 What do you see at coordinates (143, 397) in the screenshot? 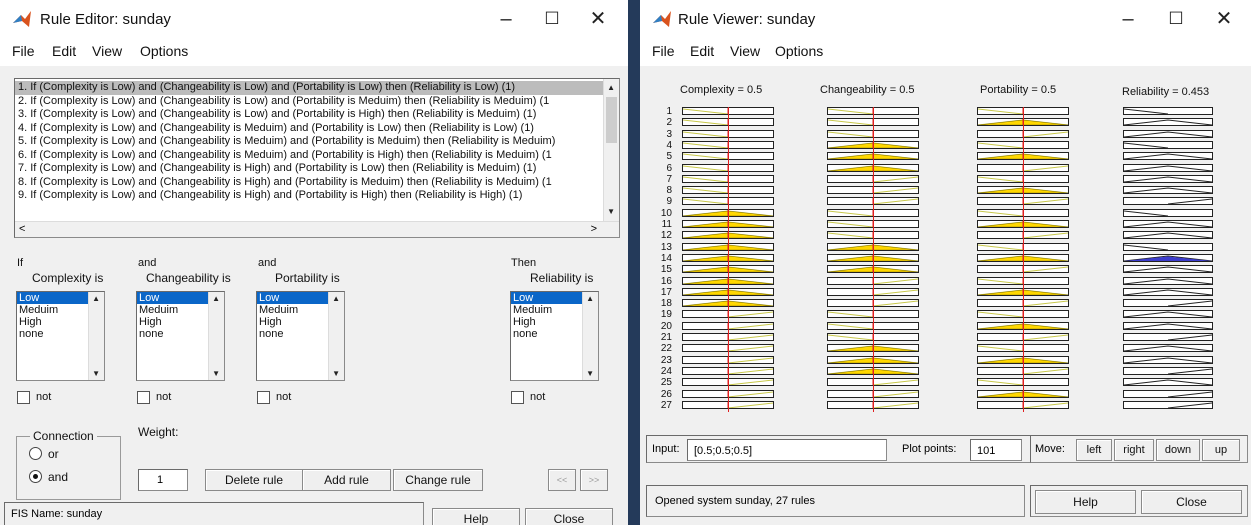
I see `changeability-not-checkbox` at bounding box center [143, 397].